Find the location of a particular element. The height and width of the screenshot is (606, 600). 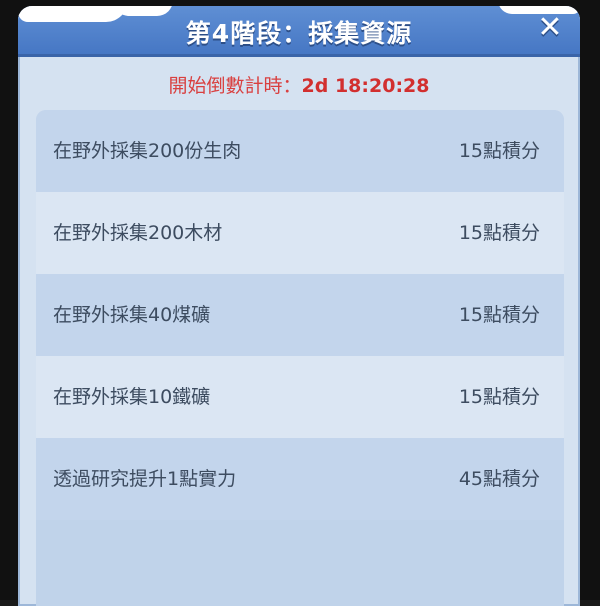

panel-title: 第4階段：採集資源 is located at coordinates (299, 33).